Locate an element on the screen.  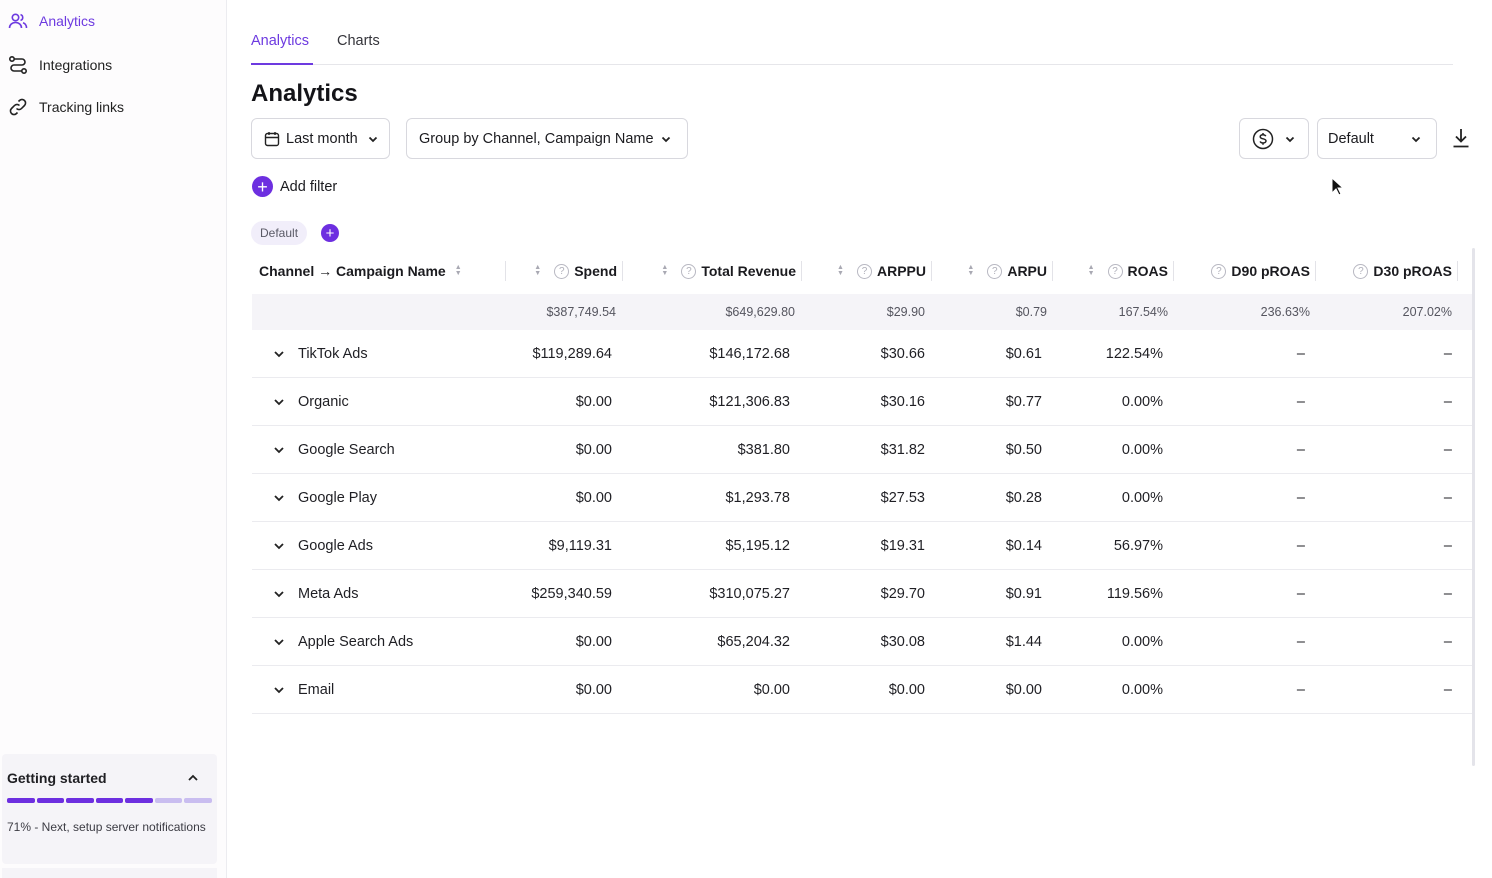
cell-channel: Google Search is located at coordinates (387, 449).